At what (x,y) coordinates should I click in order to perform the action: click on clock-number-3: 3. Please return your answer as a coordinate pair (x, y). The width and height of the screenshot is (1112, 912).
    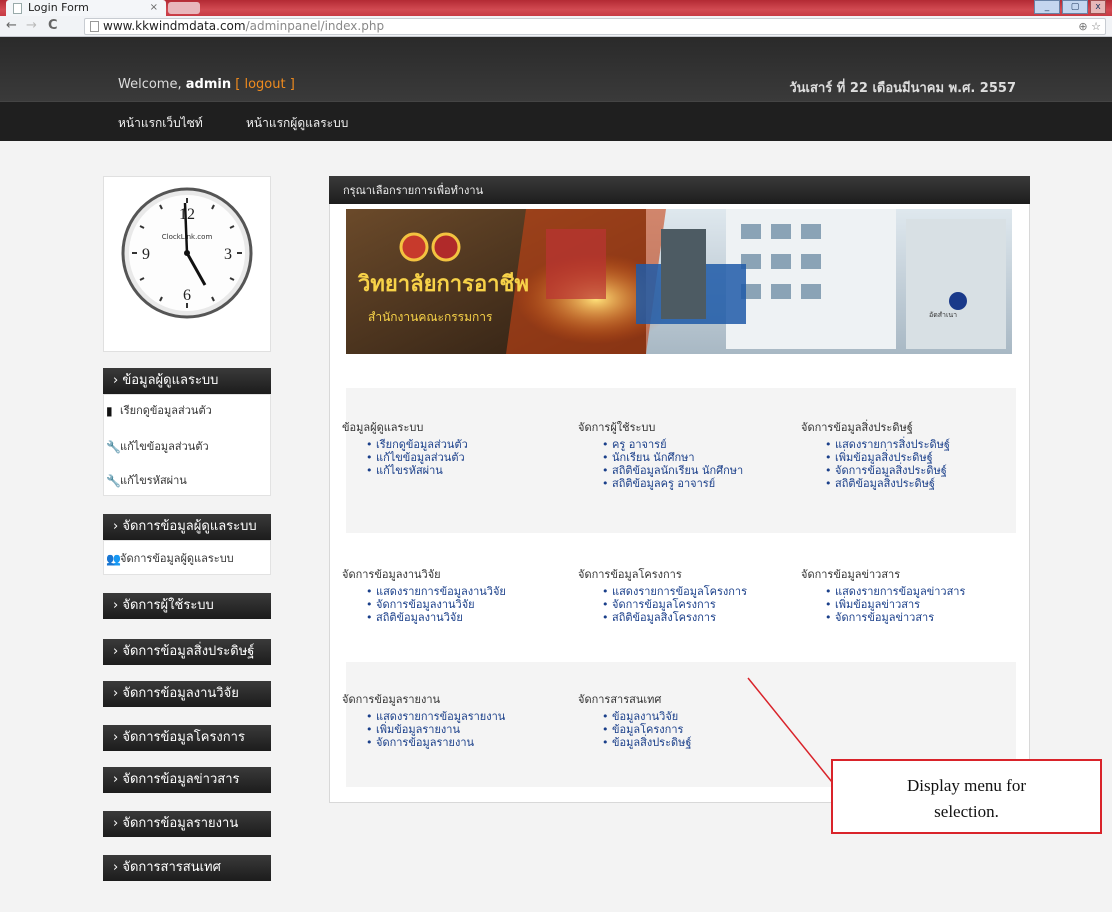
    Looking at the image, I should click on (228, 254).